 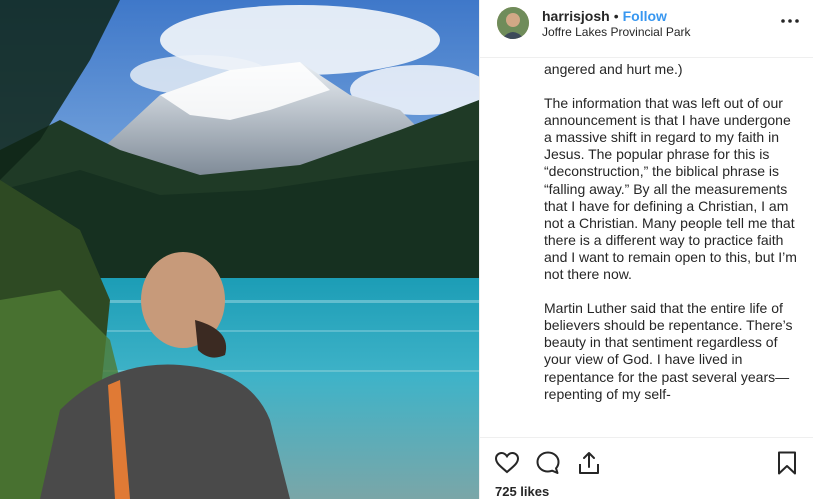 What do you see at coordinates (787, 463) in the screenshot?
I see `bookmark-icon` at bounding box center [787, 463].